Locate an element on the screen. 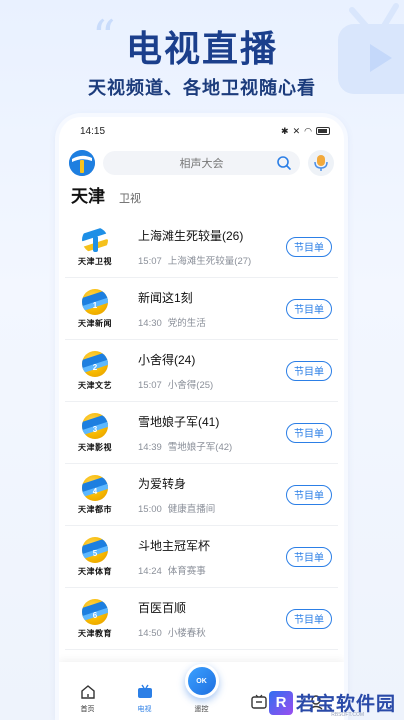 The height and width of the screenshot is (720, 404). tv-decoration-icon is located at coordinates (371, 48).